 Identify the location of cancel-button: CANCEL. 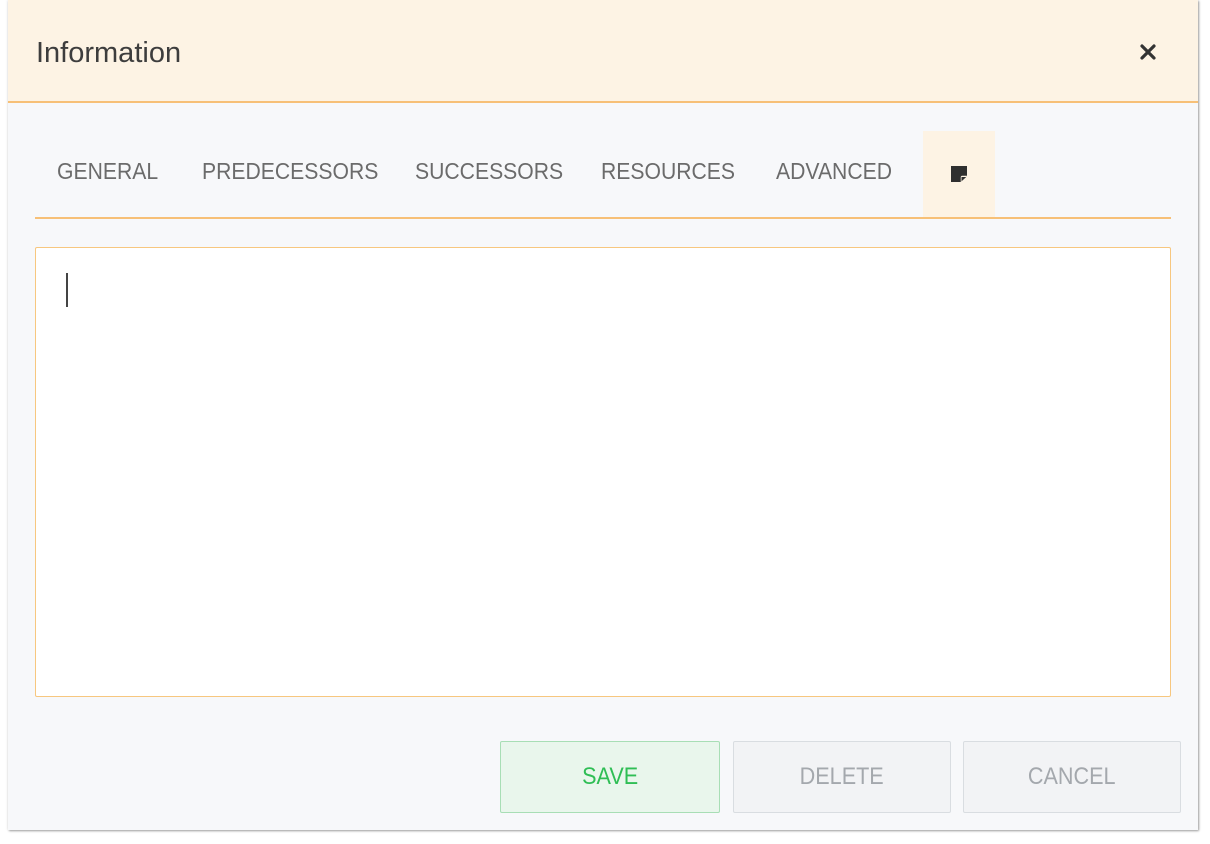
(1072, 777).